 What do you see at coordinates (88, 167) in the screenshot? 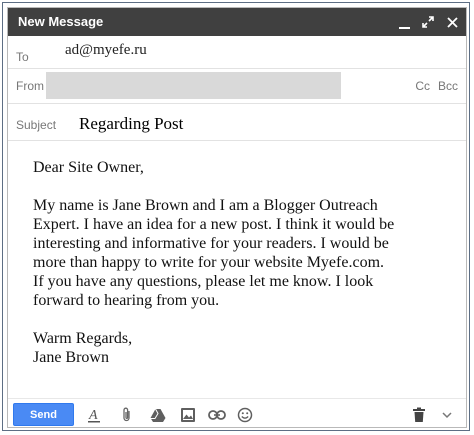
I see `greeting: Dear Site Owner,` at bounding box center [88, 167].